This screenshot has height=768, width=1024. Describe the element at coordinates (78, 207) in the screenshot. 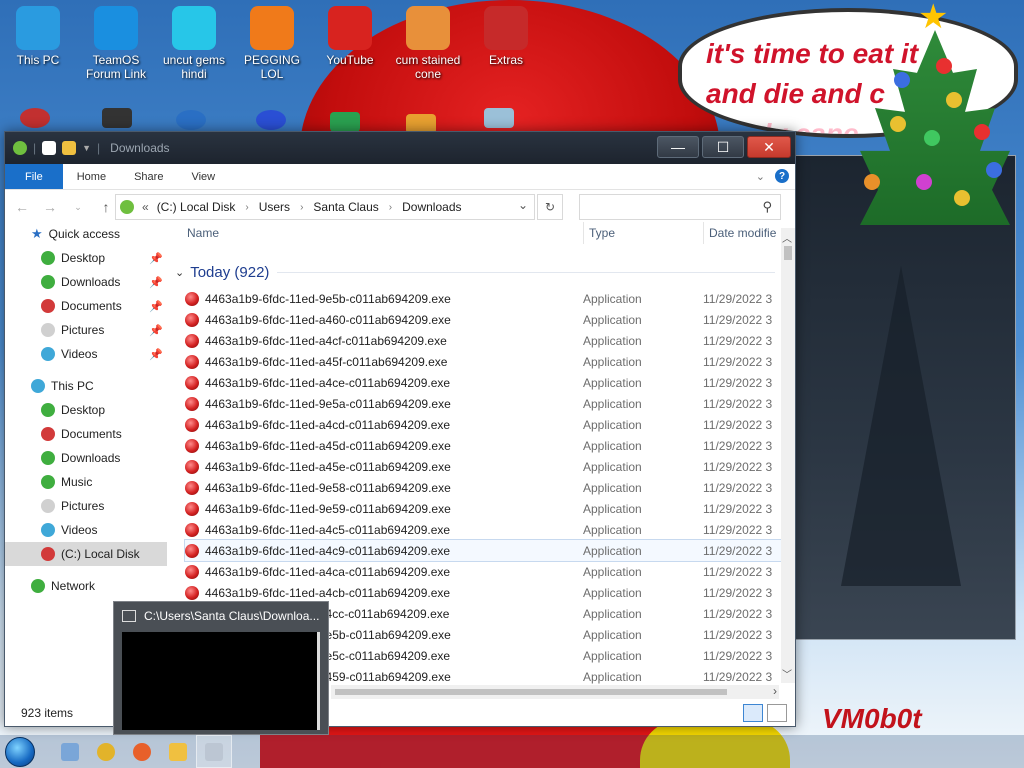

I see `recent-locations-icon: ⌄` at that location.